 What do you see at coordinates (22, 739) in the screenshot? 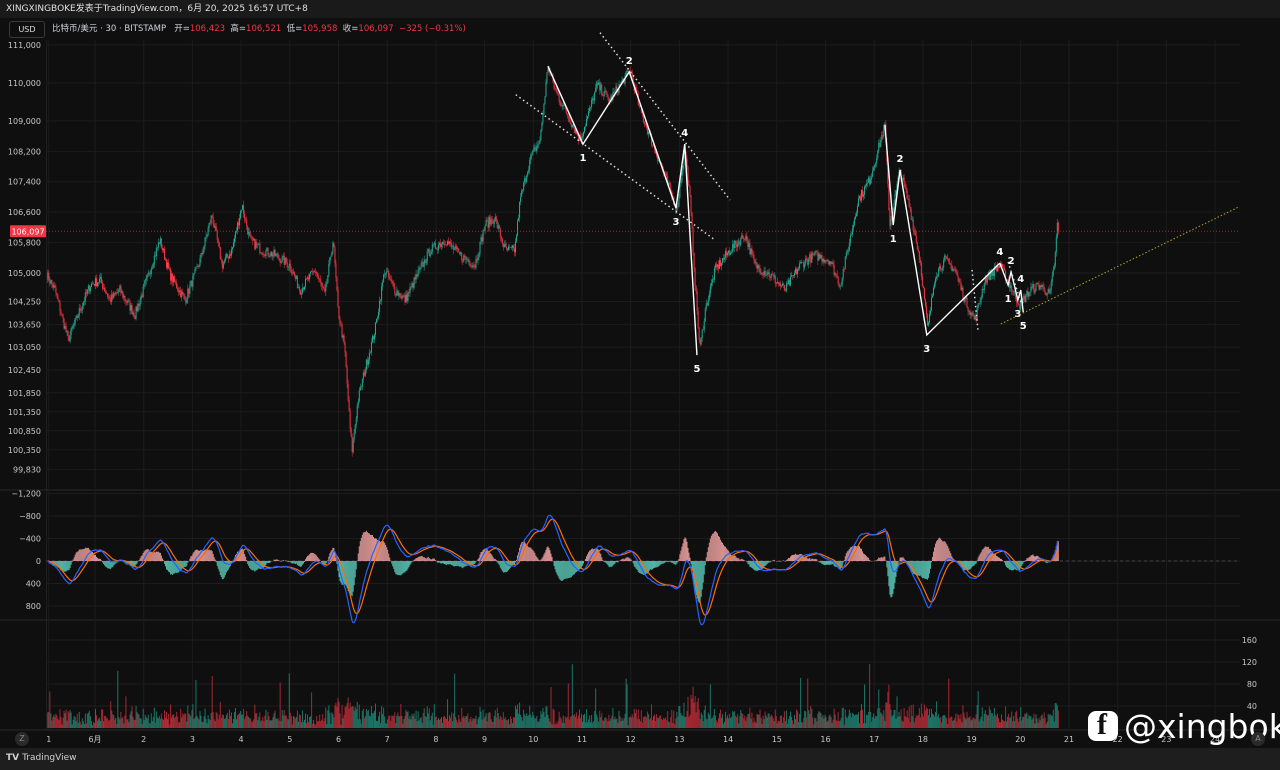
I see `goto-start-button: Z` at bounding box center [22, 739].